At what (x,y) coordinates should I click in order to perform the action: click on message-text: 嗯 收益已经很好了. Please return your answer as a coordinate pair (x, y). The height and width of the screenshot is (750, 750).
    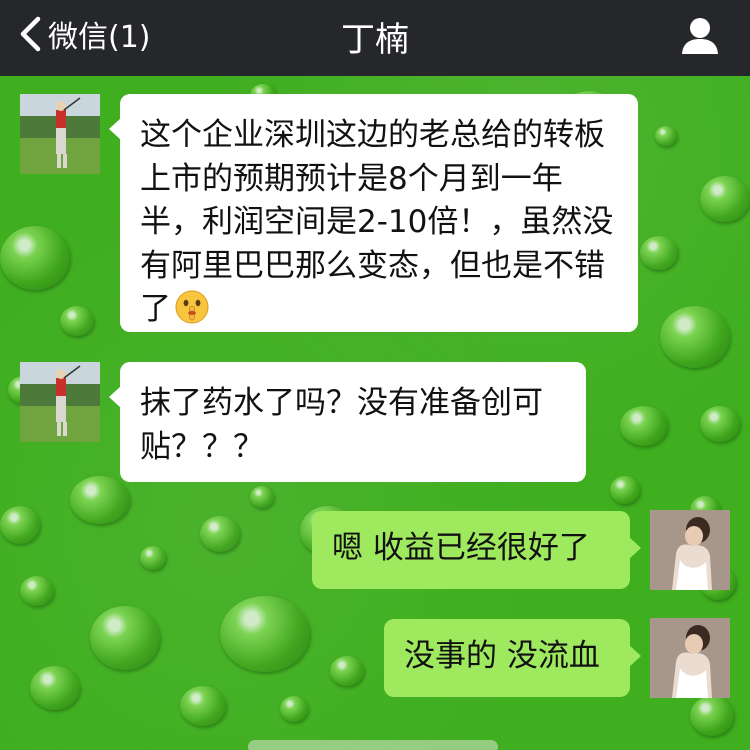
    Looking at the image, I should click on (461, 548).